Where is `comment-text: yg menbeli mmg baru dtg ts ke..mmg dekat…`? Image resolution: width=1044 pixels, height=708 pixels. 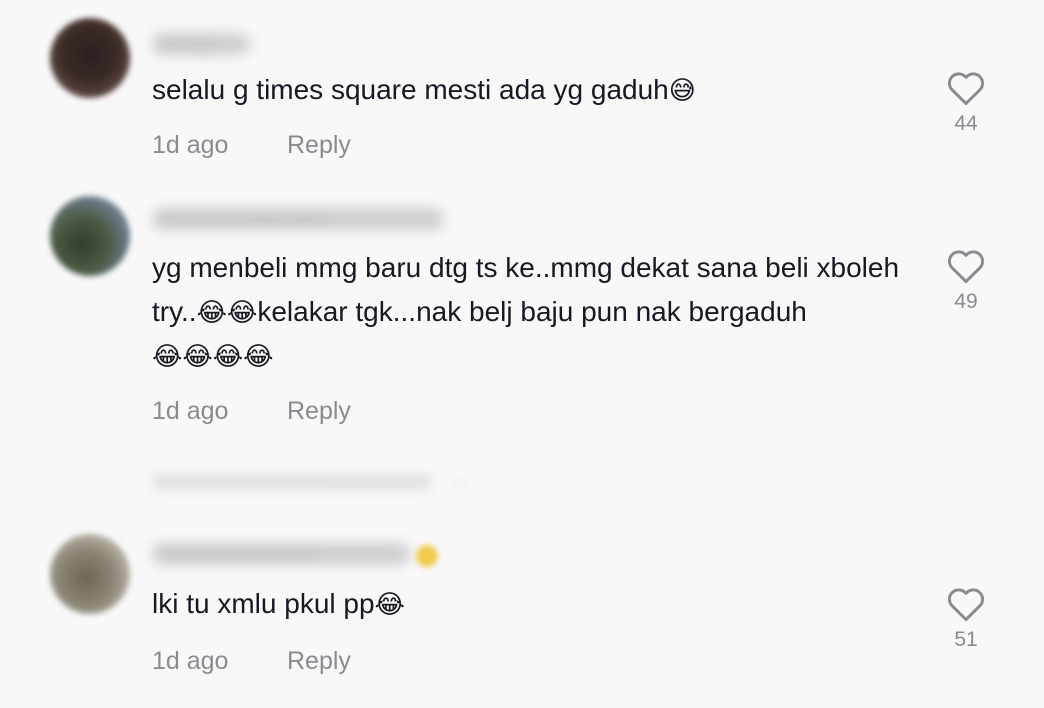
comment-text: yg menbeli mmg baru dtg ts ke..mmg dekat… is located at coordinates (532, 312).